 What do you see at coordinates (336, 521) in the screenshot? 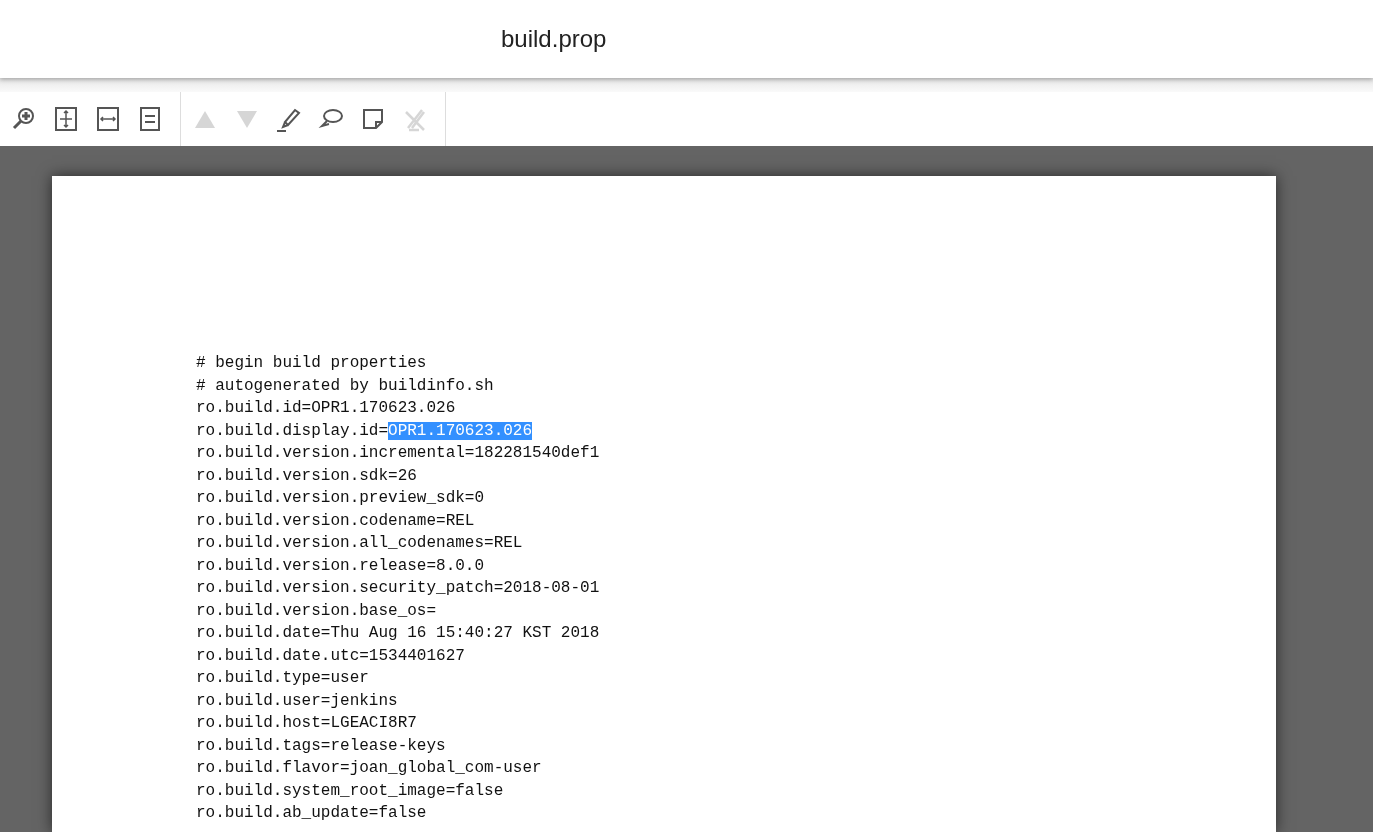
I see `text-line: ro.build.version.codename=REL` at bounding box center [336, 521].